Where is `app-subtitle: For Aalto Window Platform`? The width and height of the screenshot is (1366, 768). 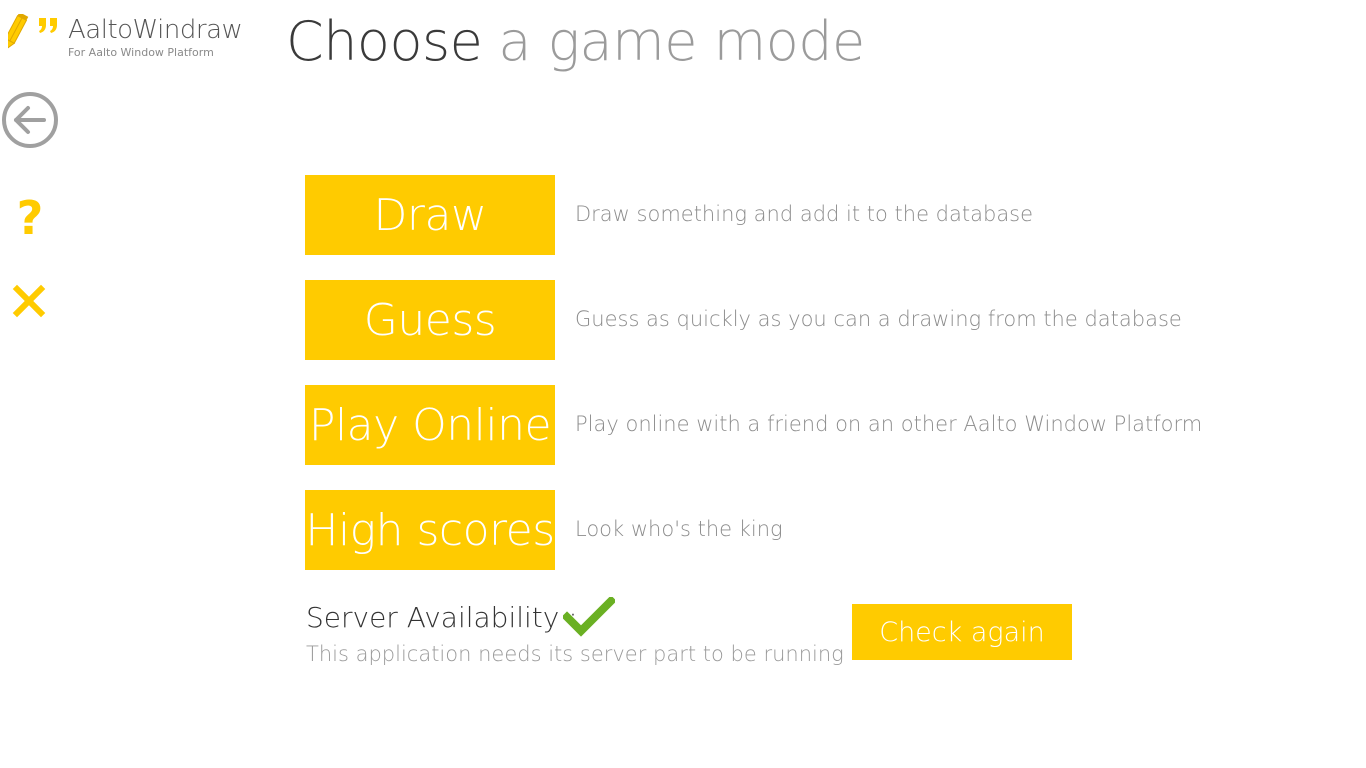 app-subtitle: For Aalto Window Platform is located at coordinates (141, 52).